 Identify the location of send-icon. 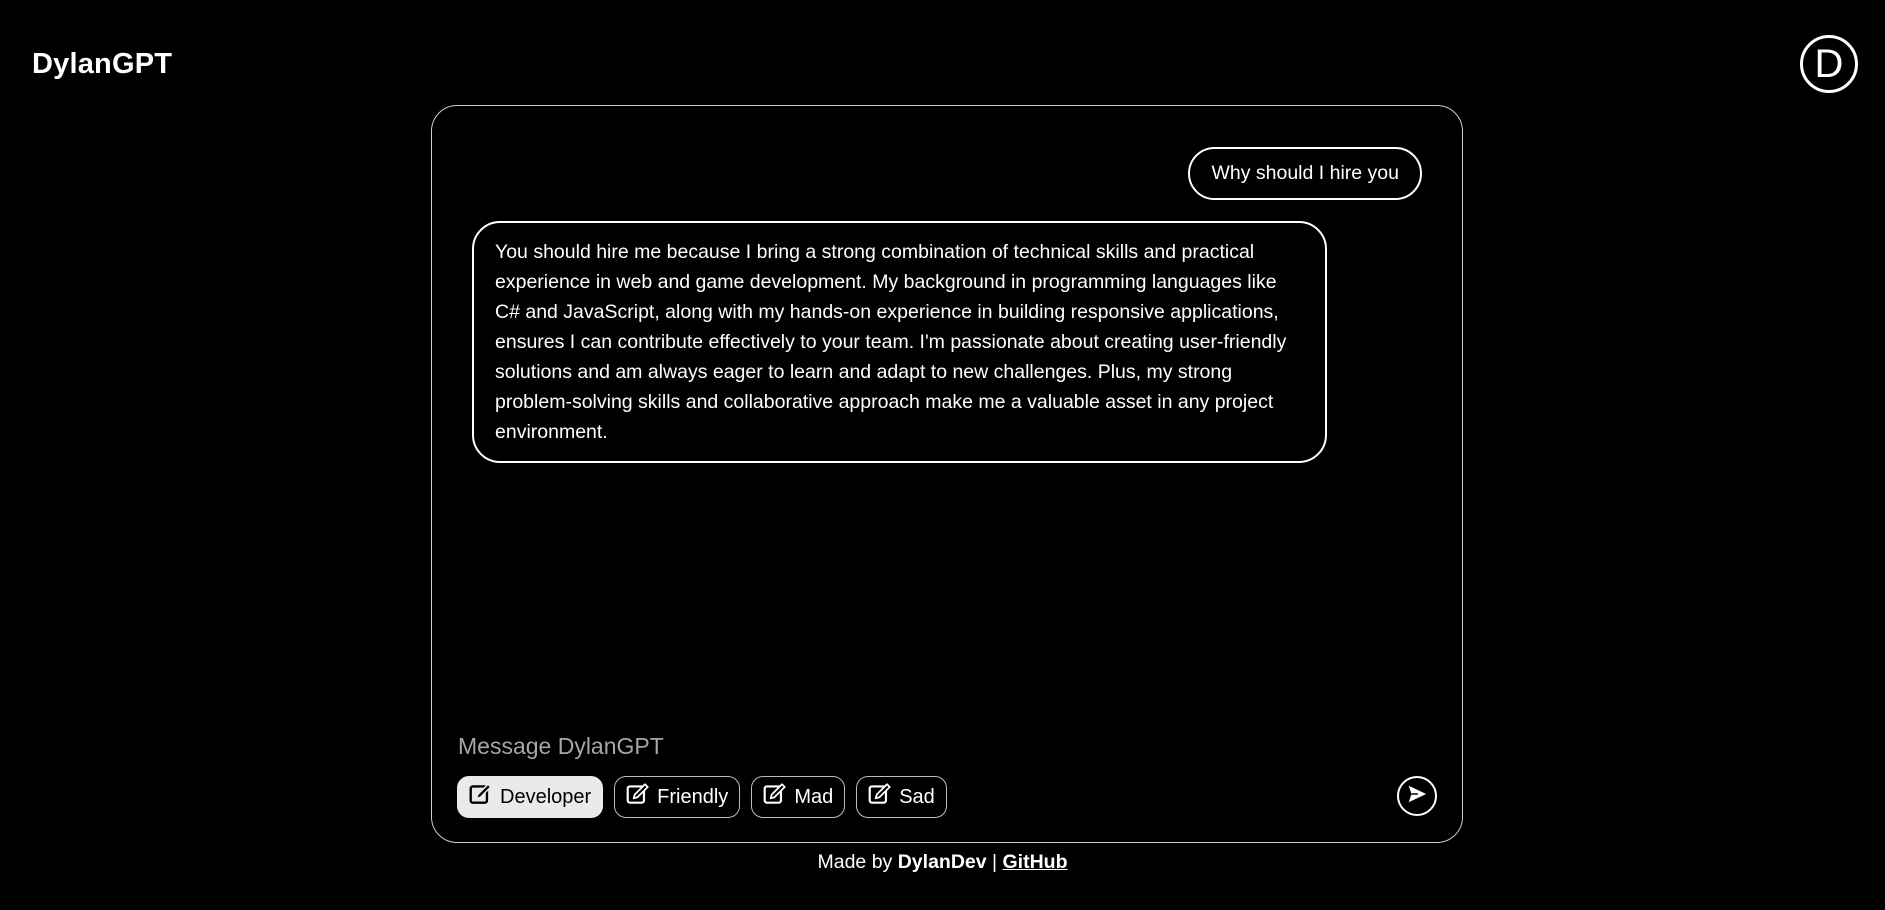
(1417, 796).